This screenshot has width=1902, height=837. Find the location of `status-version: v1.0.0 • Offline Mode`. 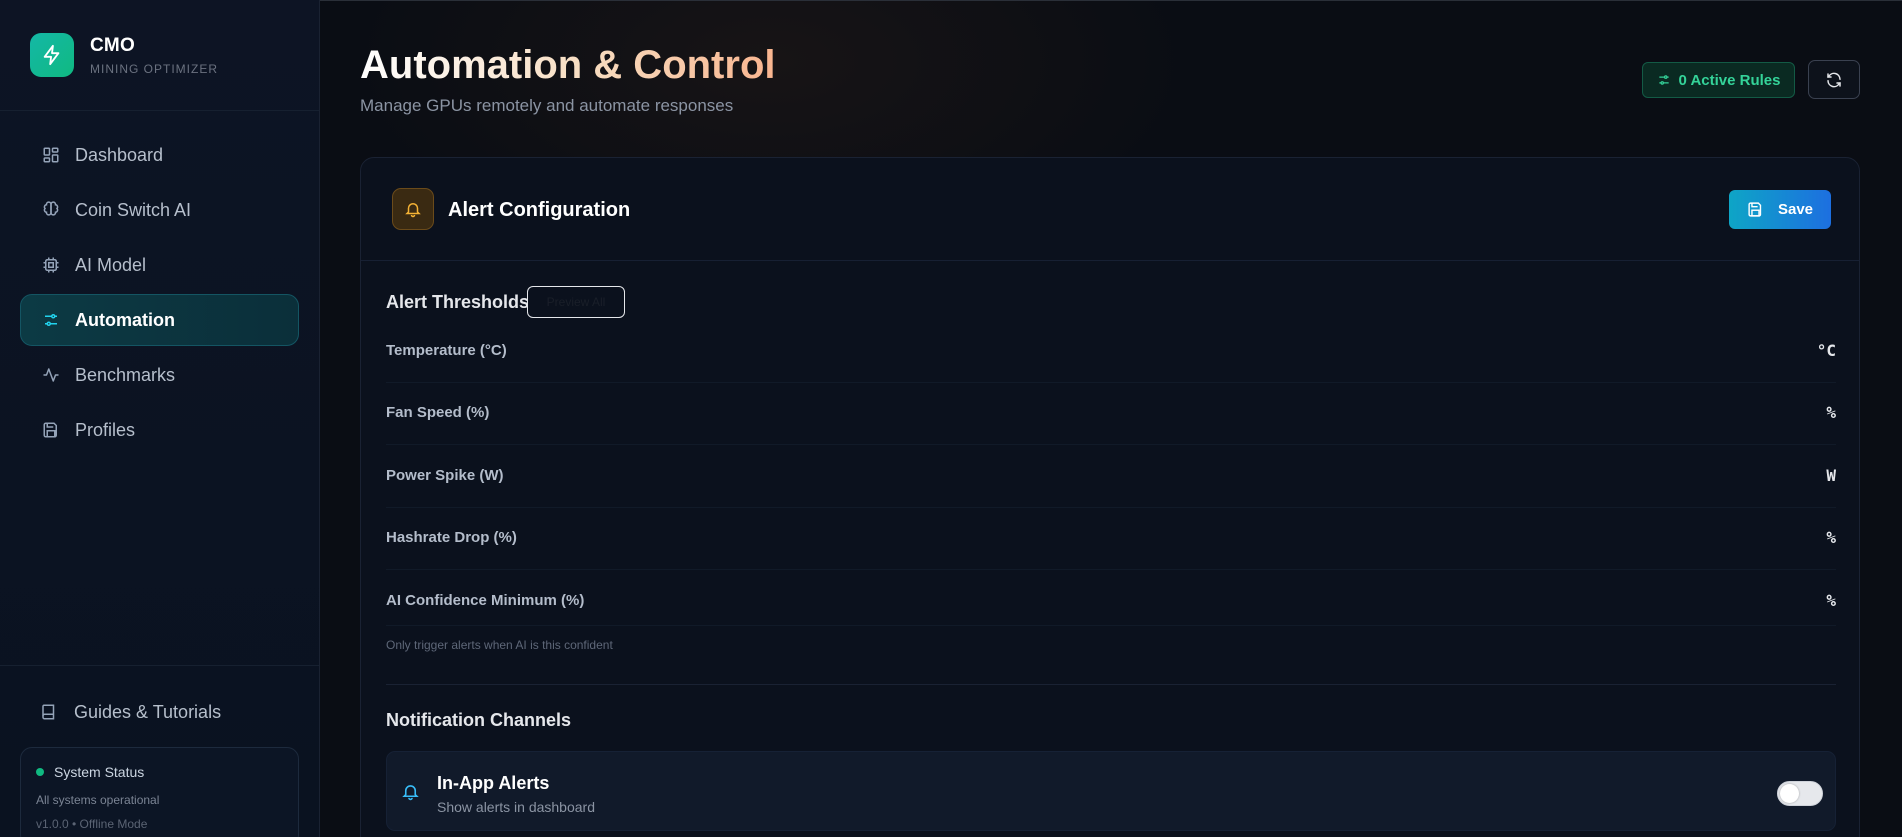

status-version: v1.0.0 • Offline Mode is located at coordinates (92, 824).